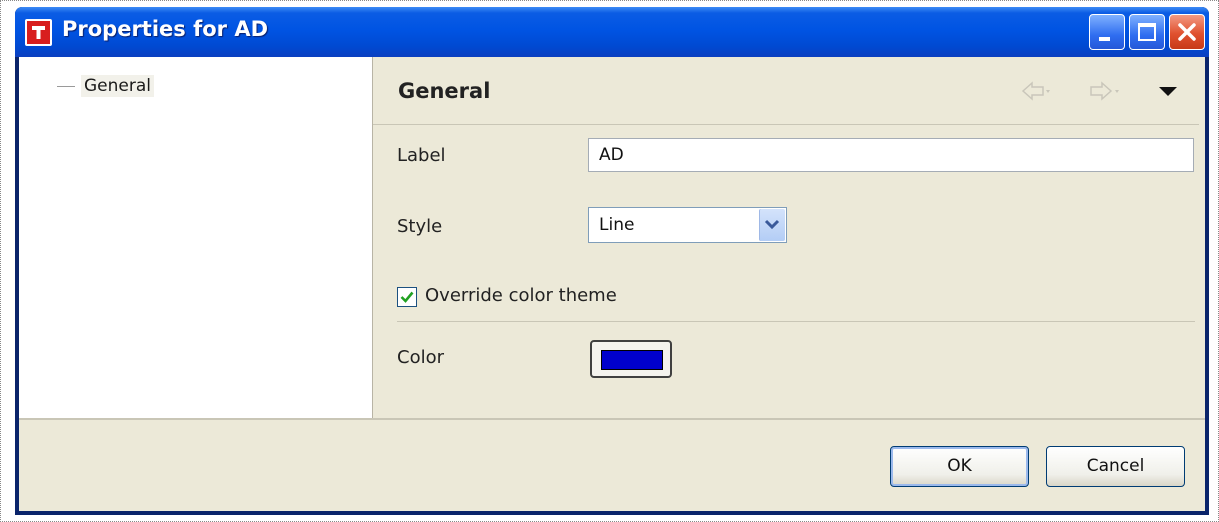 This screenshot has height=522, width=1219. Describe the element at coordinates (420, 357) in the screenshot. I see `color-field-label: Color` at that location.